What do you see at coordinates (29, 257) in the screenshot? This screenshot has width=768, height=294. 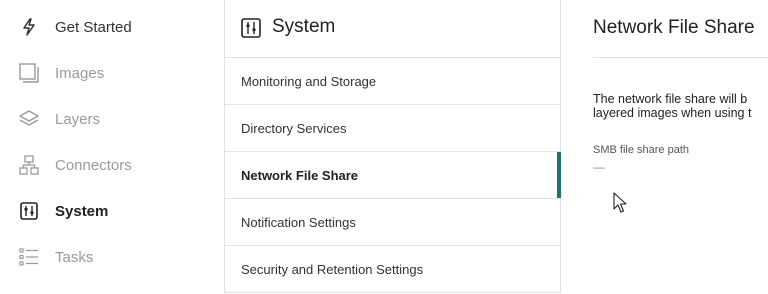 I see `tasks-list-icon` at bounding box center [29, 257].